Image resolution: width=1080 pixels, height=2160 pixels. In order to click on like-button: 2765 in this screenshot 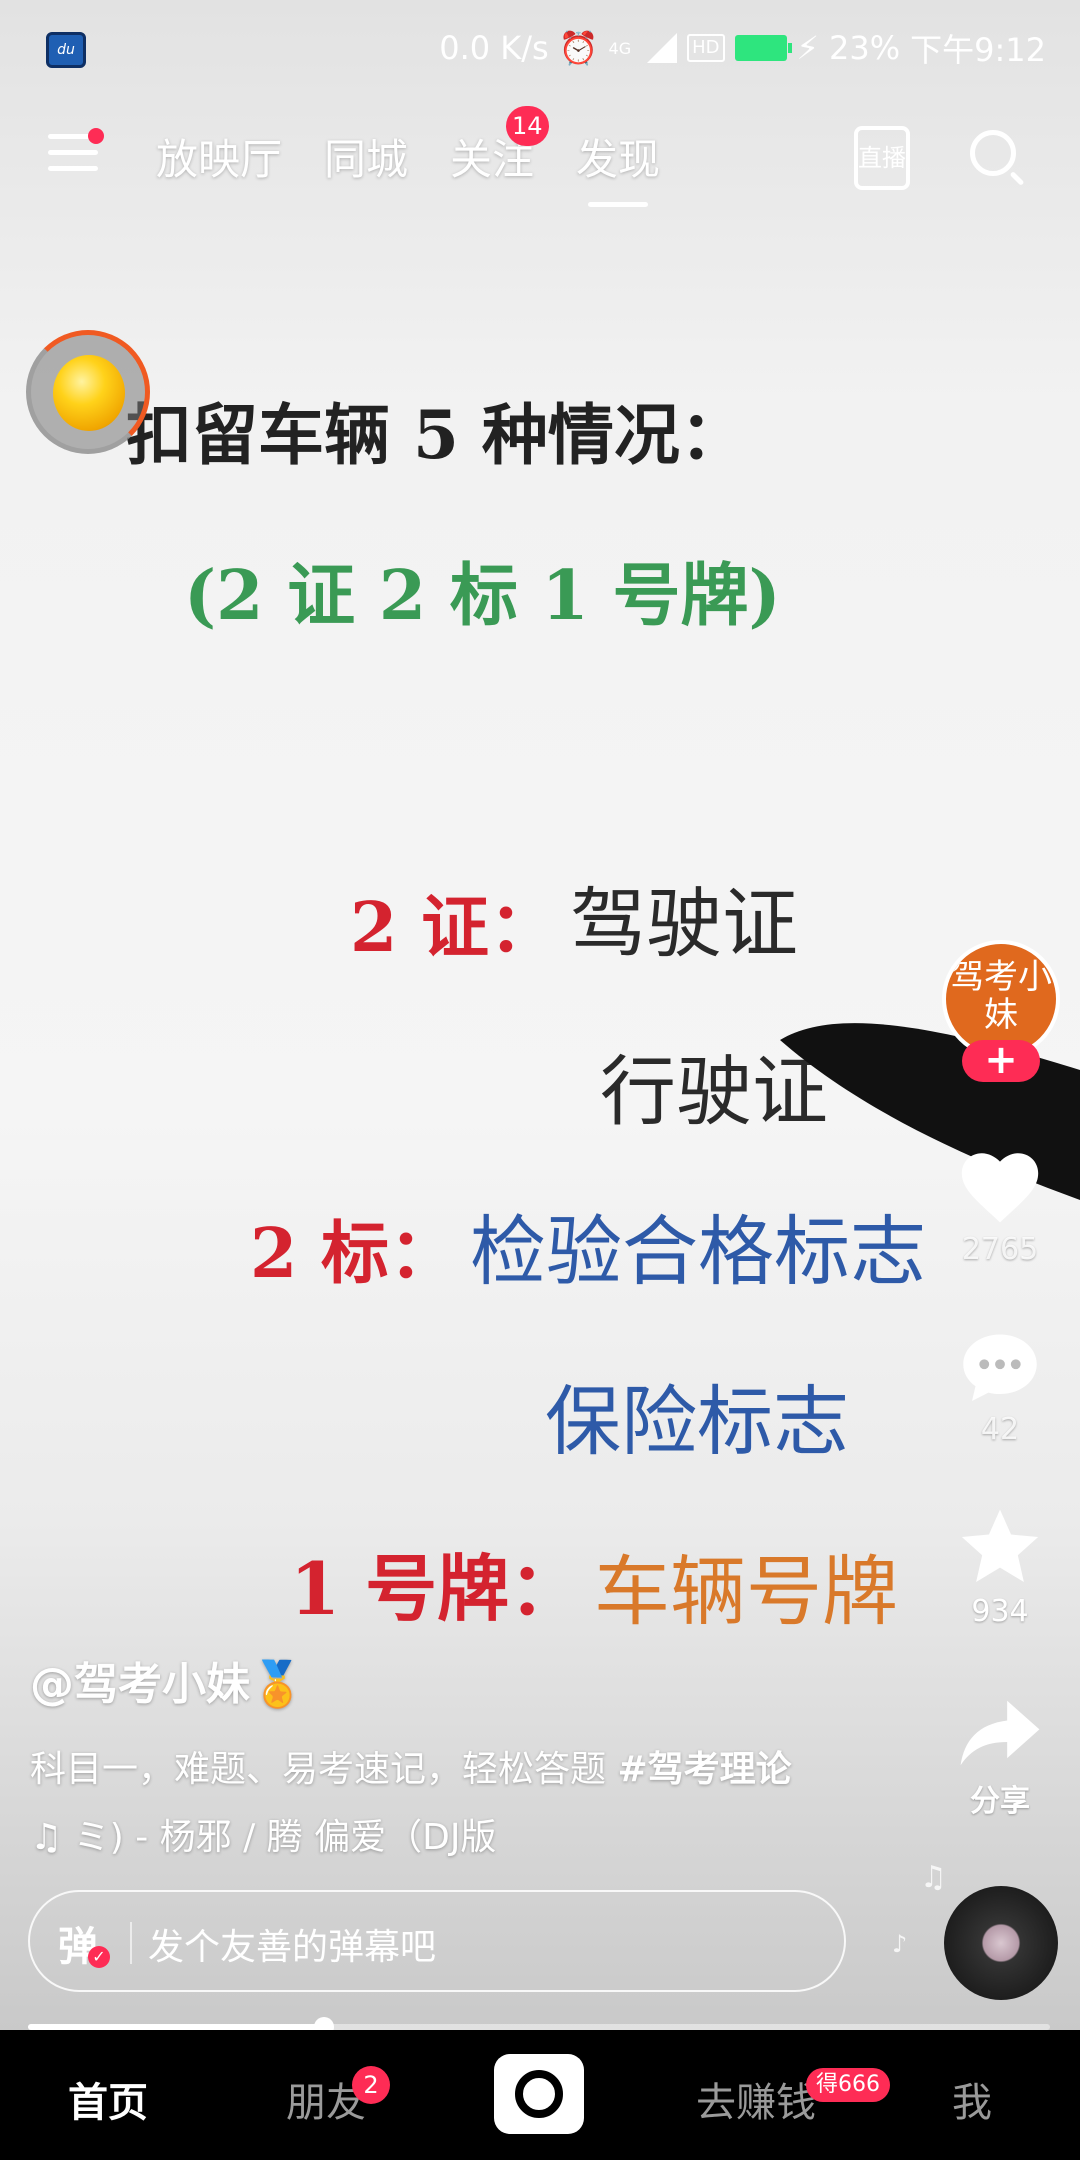, I will do `click(1000, 1206)`.